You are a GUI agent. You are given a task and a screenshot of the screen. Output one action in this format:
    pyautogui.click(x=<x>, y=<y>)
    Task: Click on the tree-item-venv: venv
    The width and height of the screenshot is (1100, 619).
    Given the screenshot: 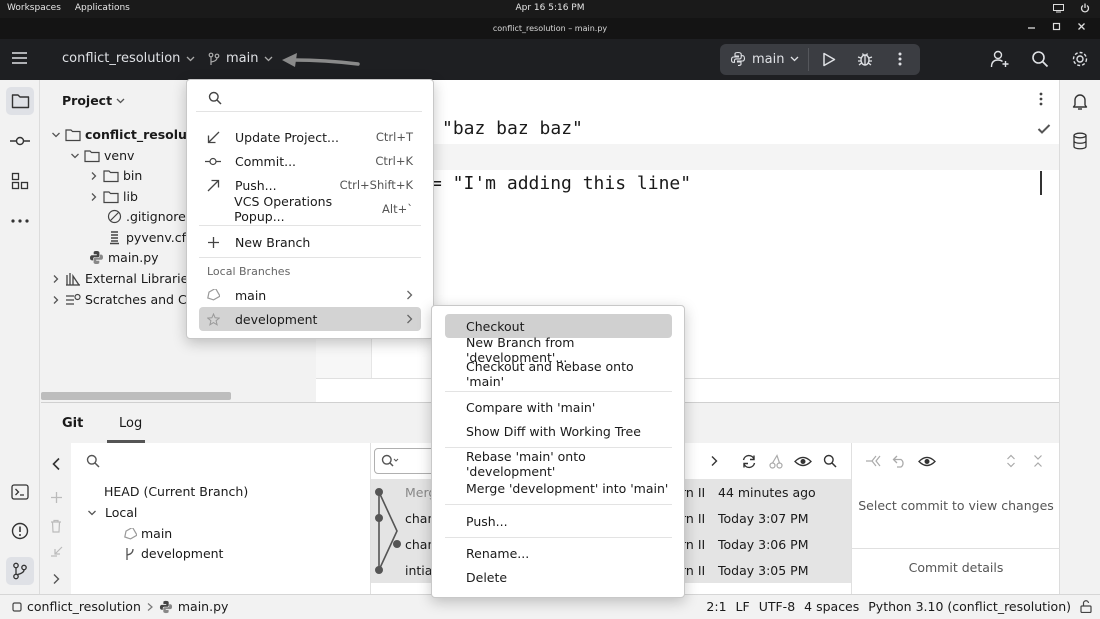 What is the action you would take?
    pyautogui.click(x=102, y=155)
    